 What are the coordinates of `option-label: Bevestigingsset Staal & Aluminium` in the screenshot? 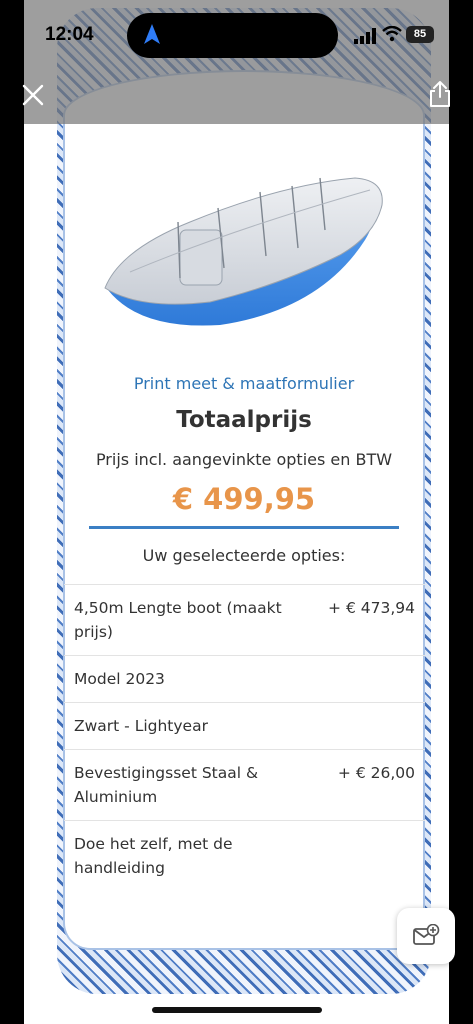 It's located at (166, 785).